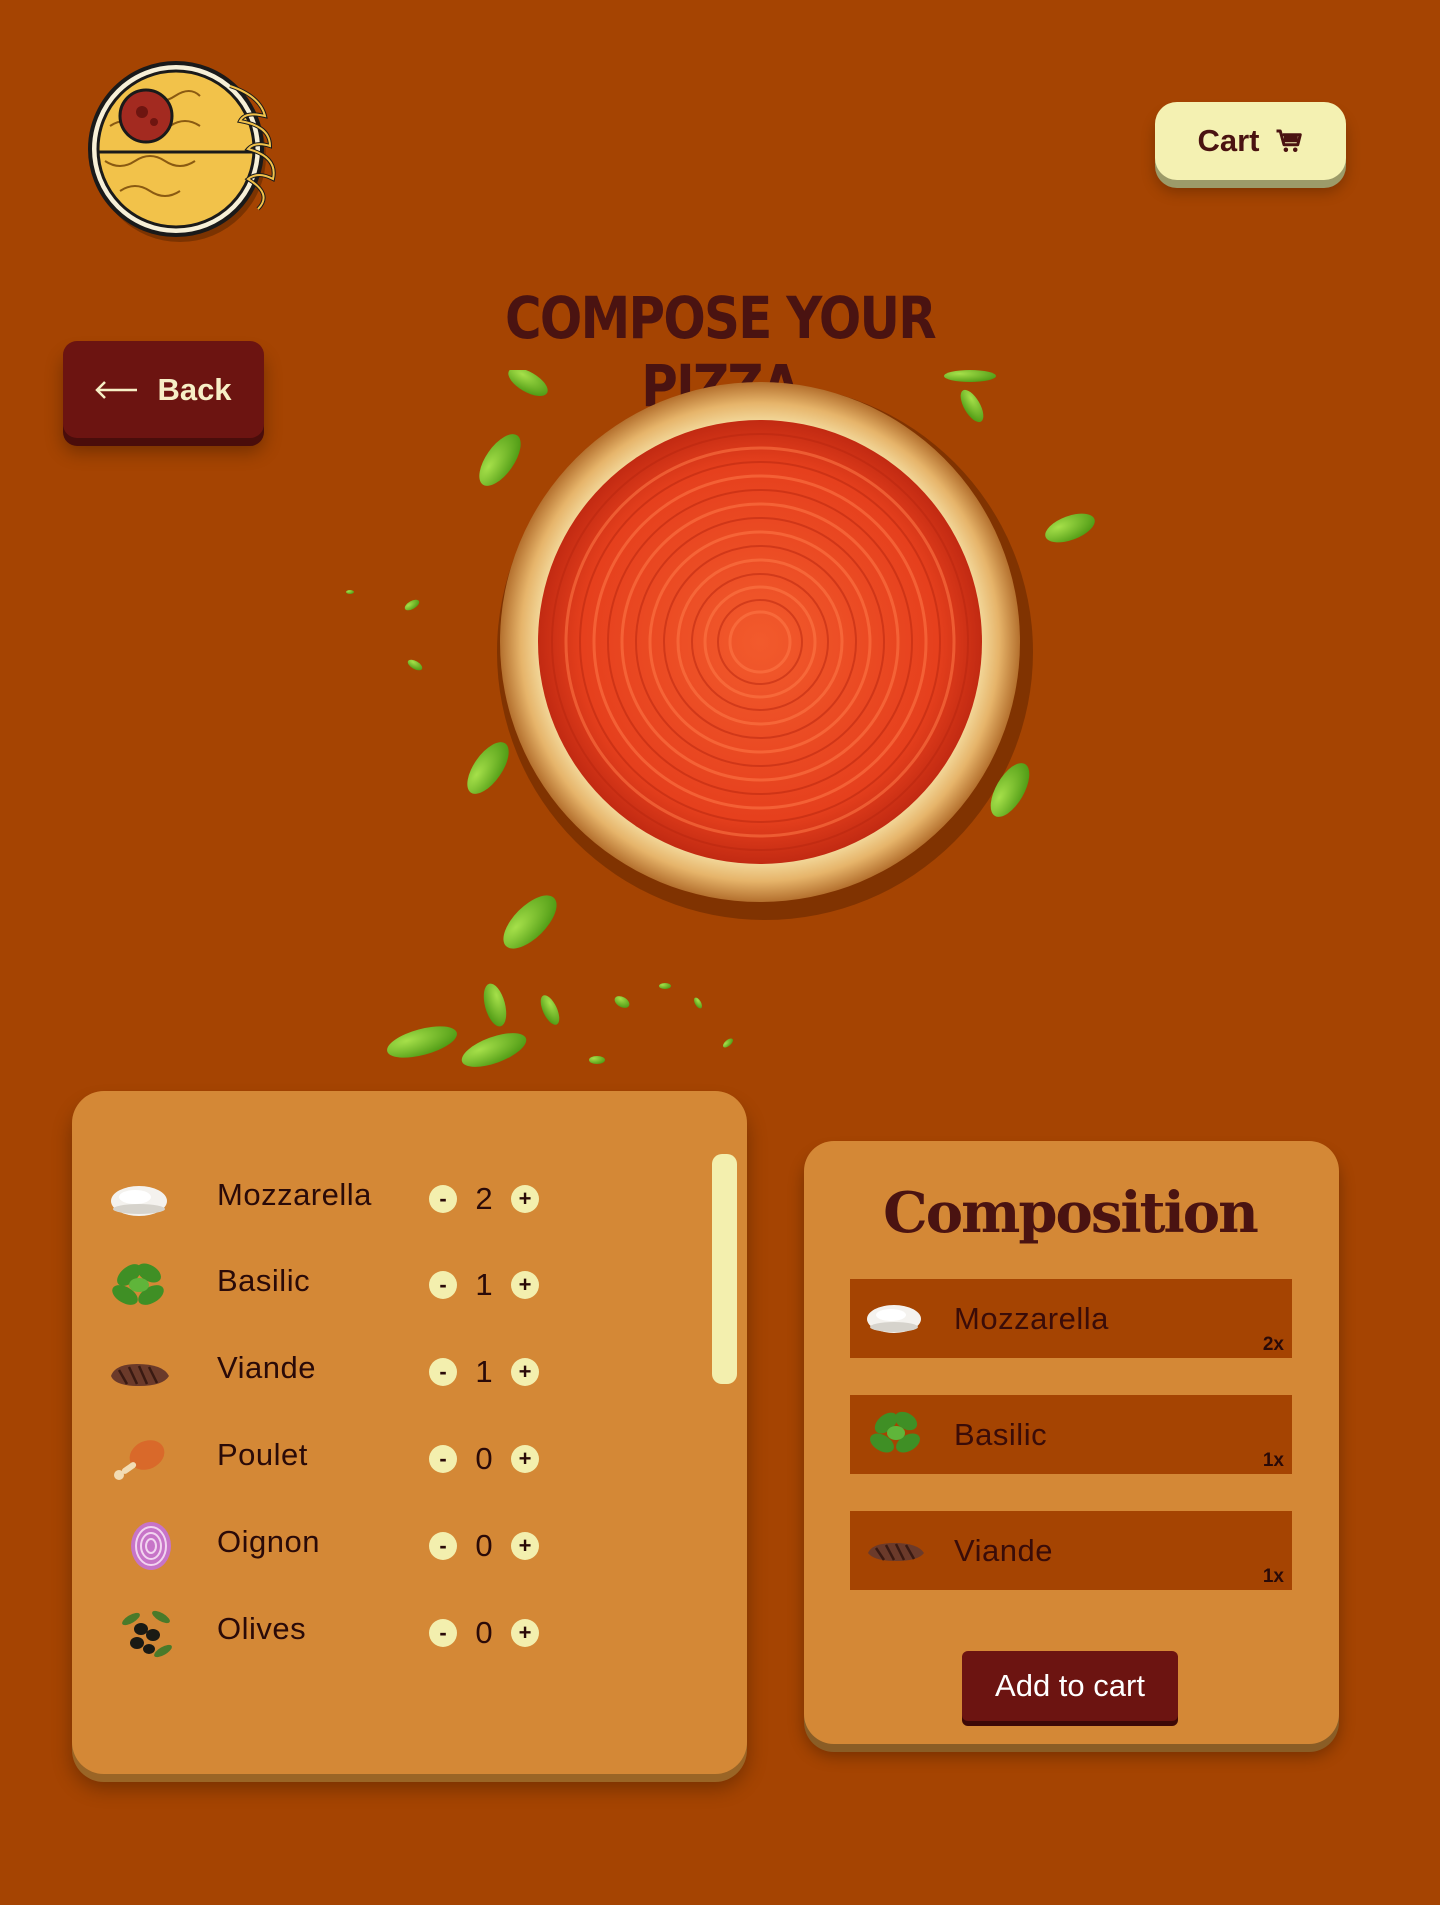 This screenshot has width=1440, height=1905. What do you see at coordinates (262, 1454) in the screenshot?
I see `ingredient-name: Poulet` at bounding box center [262, 1454].